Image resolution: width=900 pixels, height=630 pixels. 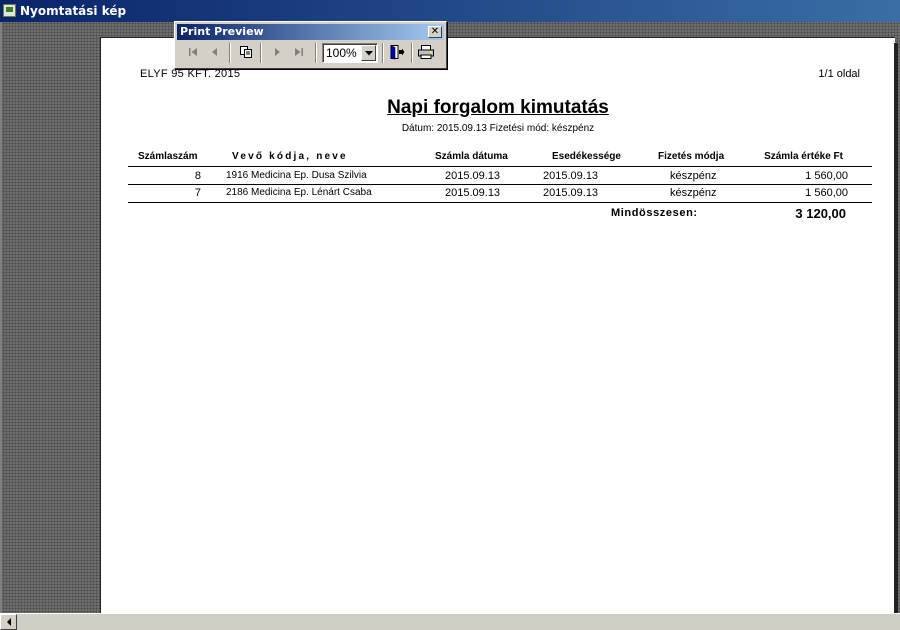 I want to click on cell-vevo: 1916 Medicina Ep. Dusa Szilvia, so click(x=296, y=175).